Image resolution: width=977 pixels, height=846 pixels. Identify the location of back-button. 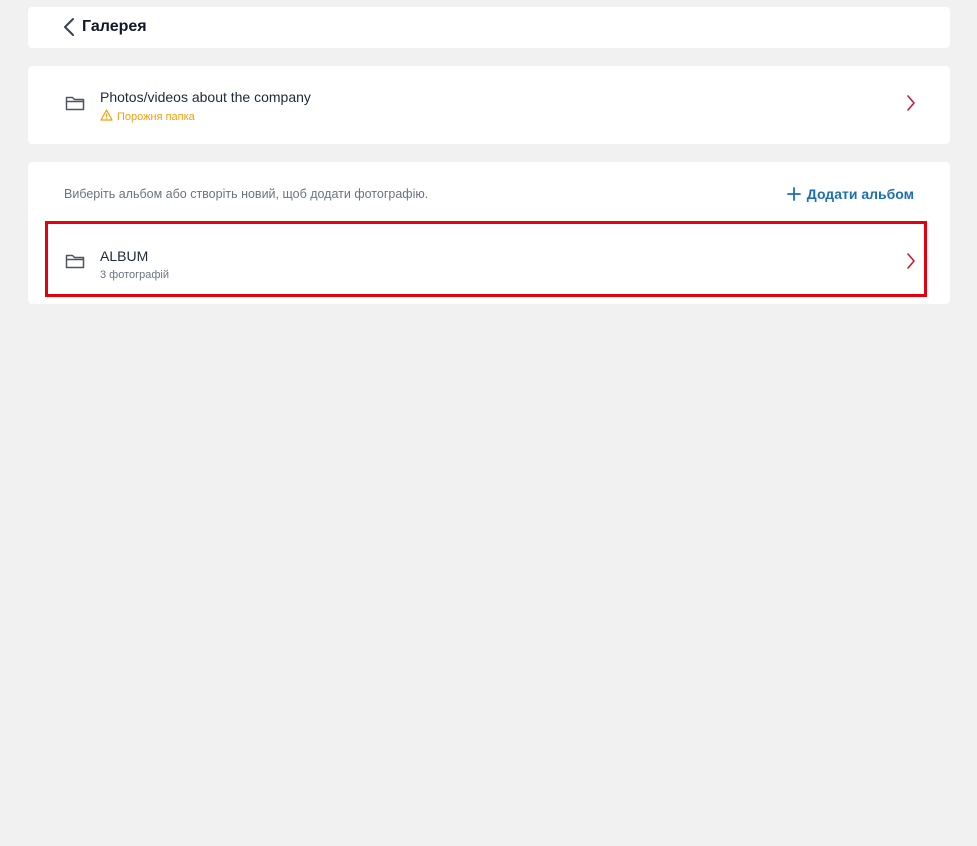
(70, 27).